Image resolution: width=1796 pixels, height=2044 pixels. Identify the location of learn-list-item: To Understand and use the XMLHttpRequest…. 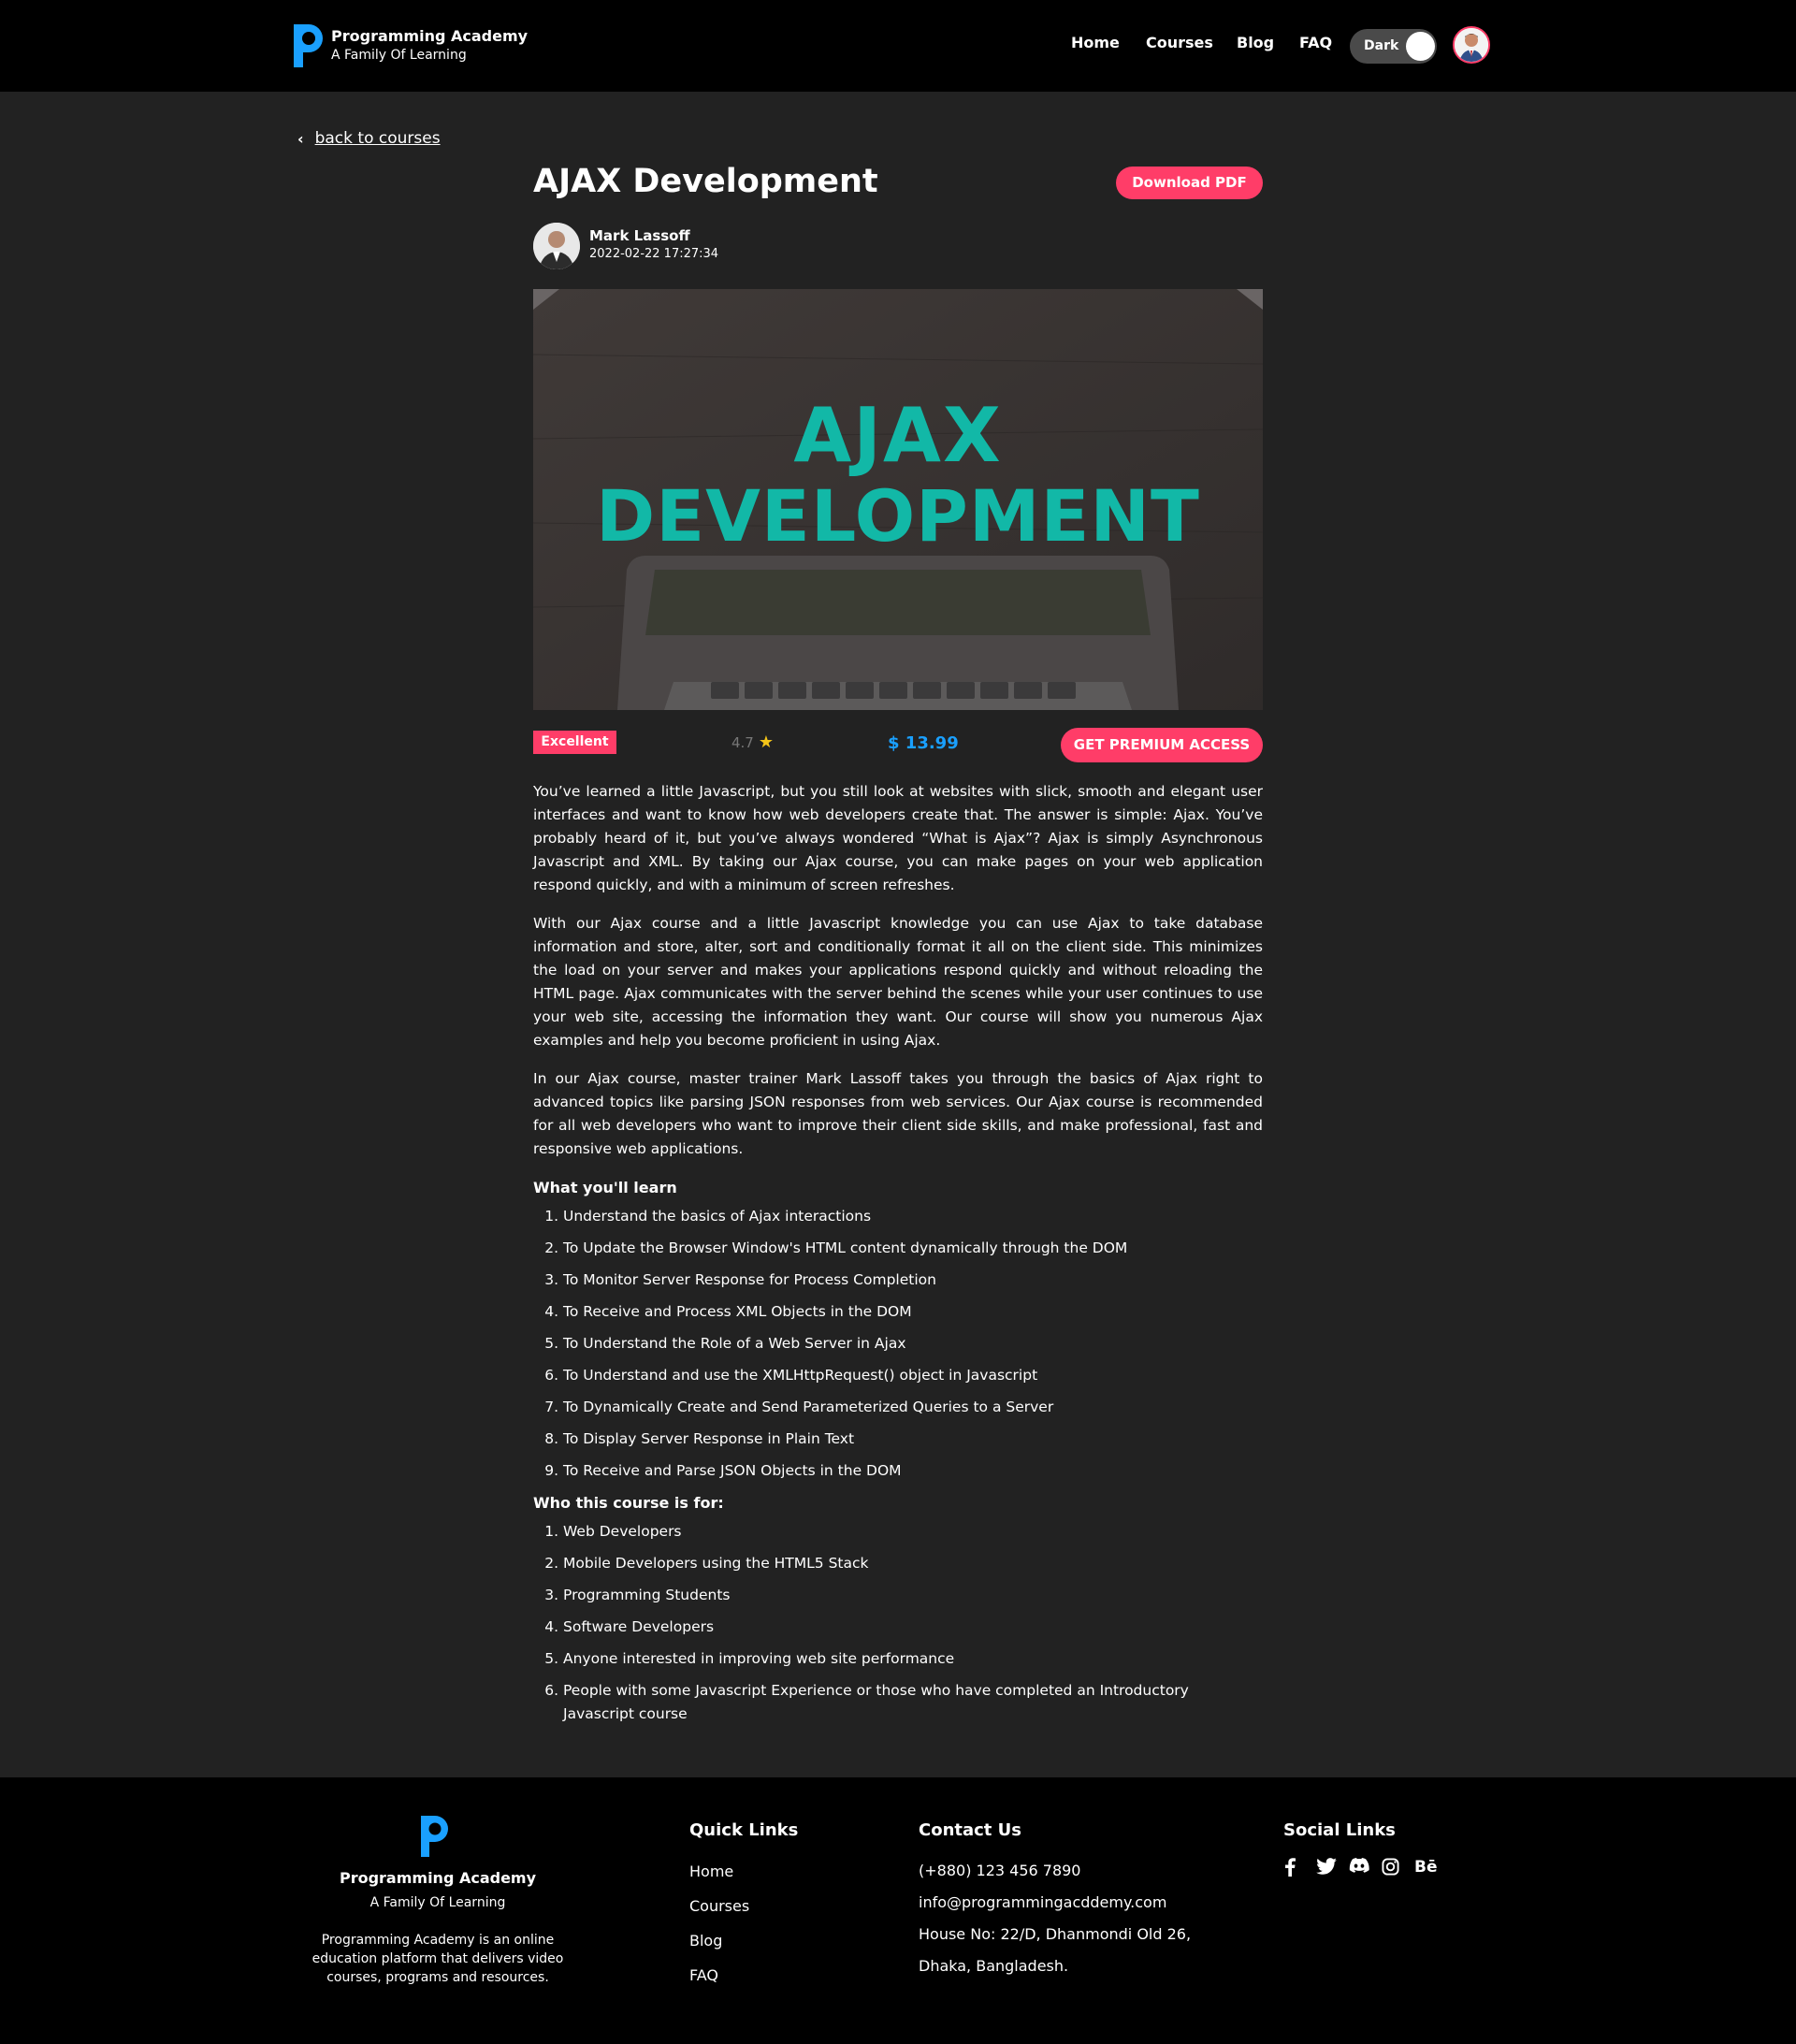
(913, 1375).